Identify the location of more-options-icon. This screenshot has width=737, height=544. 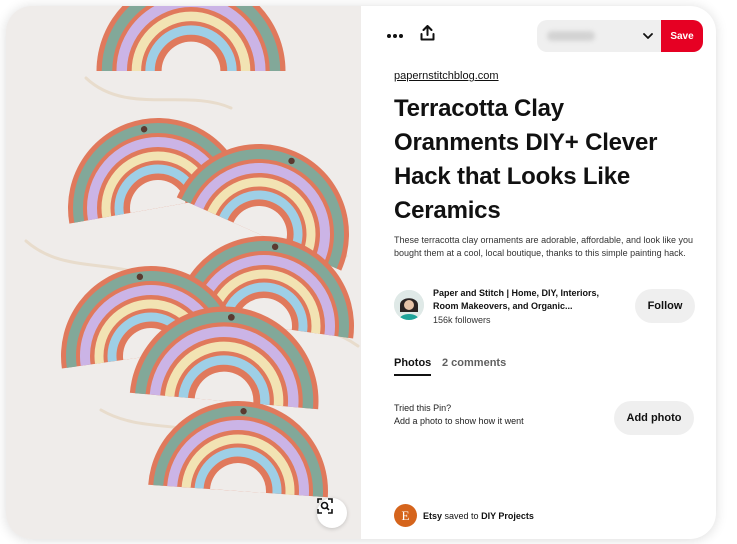
(395, 35).